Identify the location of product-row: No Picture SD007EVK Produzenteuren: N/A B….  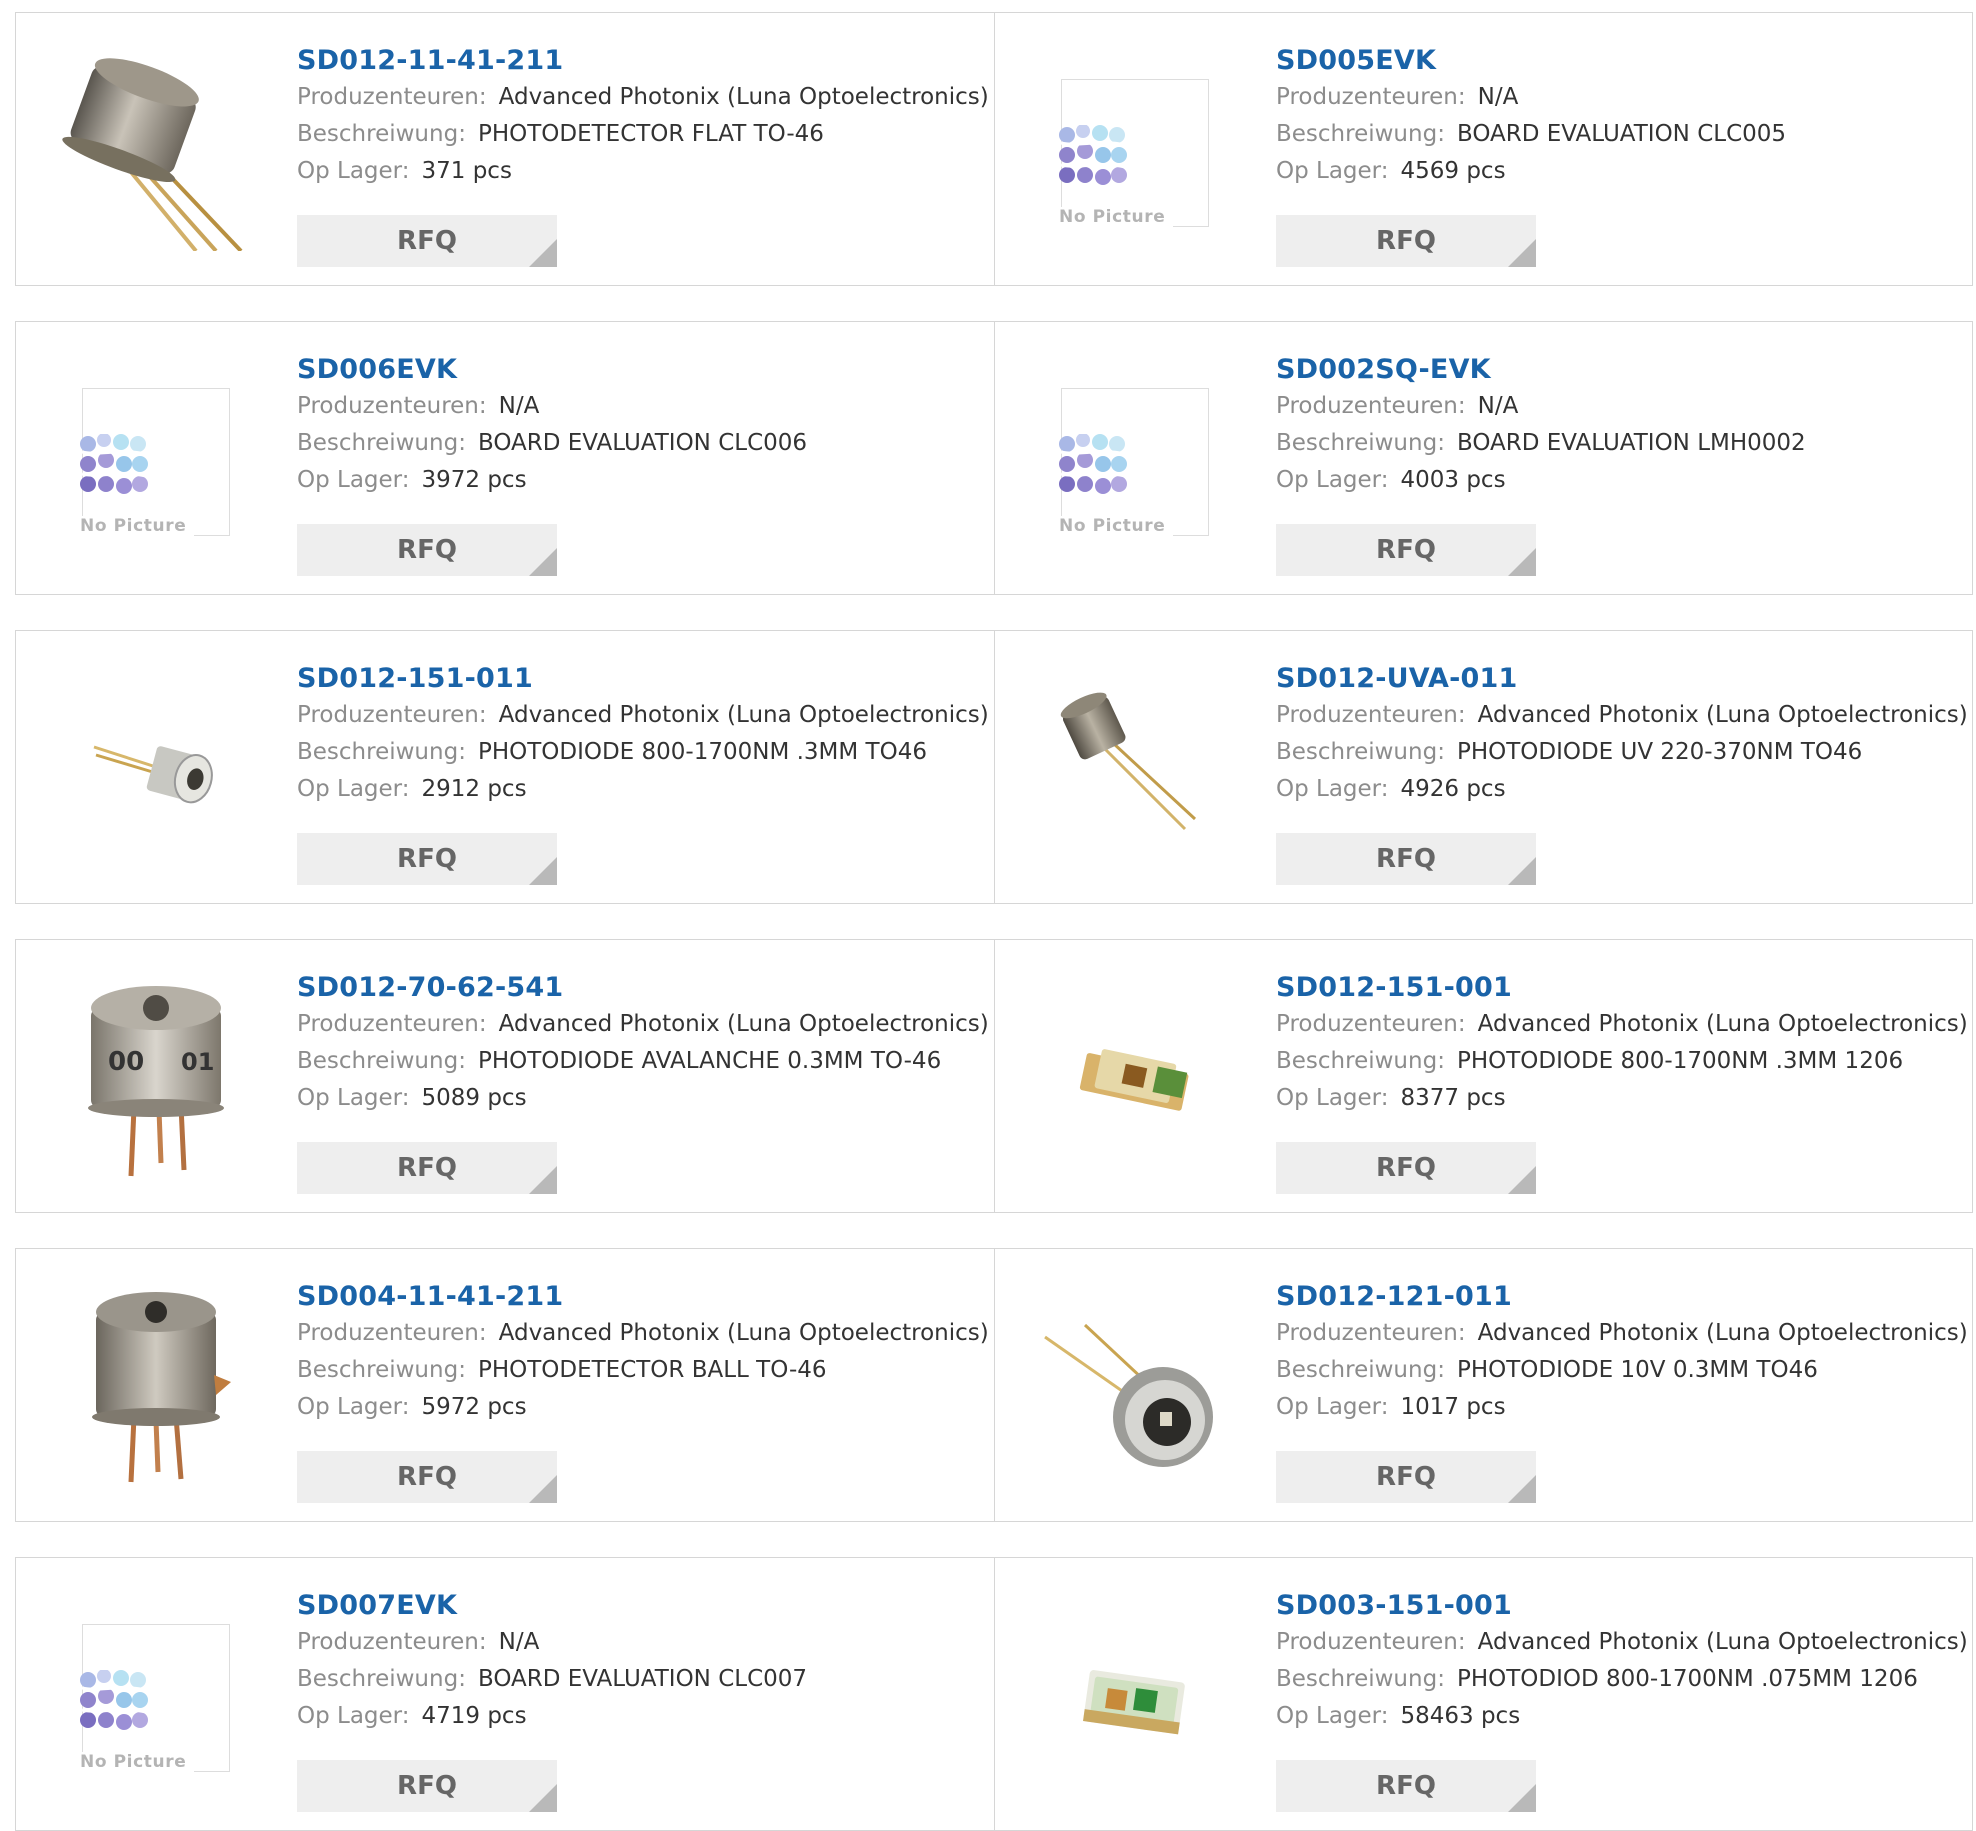
(994, 1694).